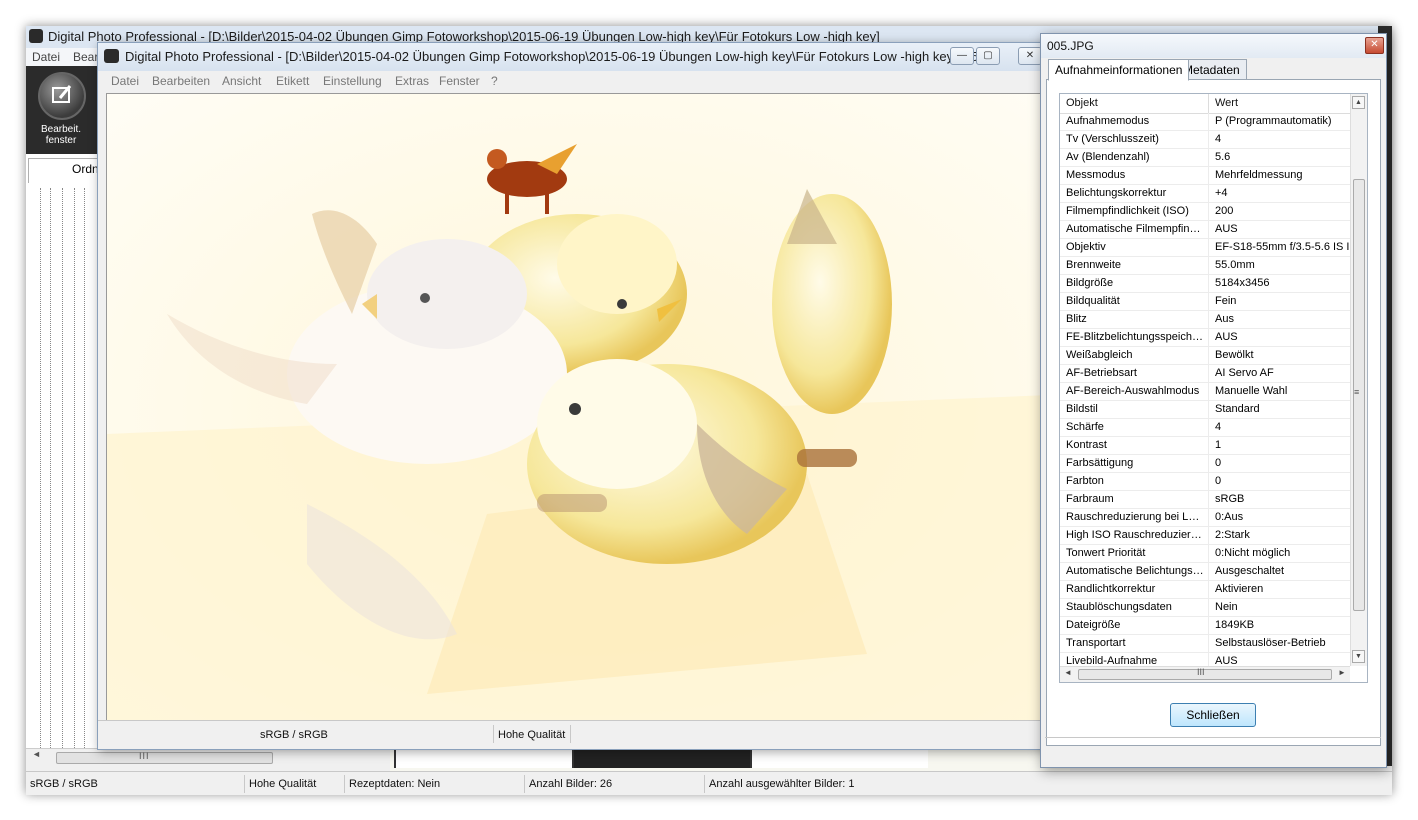 This screenshot has width=1418, height=820. I want to click on info-value: +4, so click(1221, 193).